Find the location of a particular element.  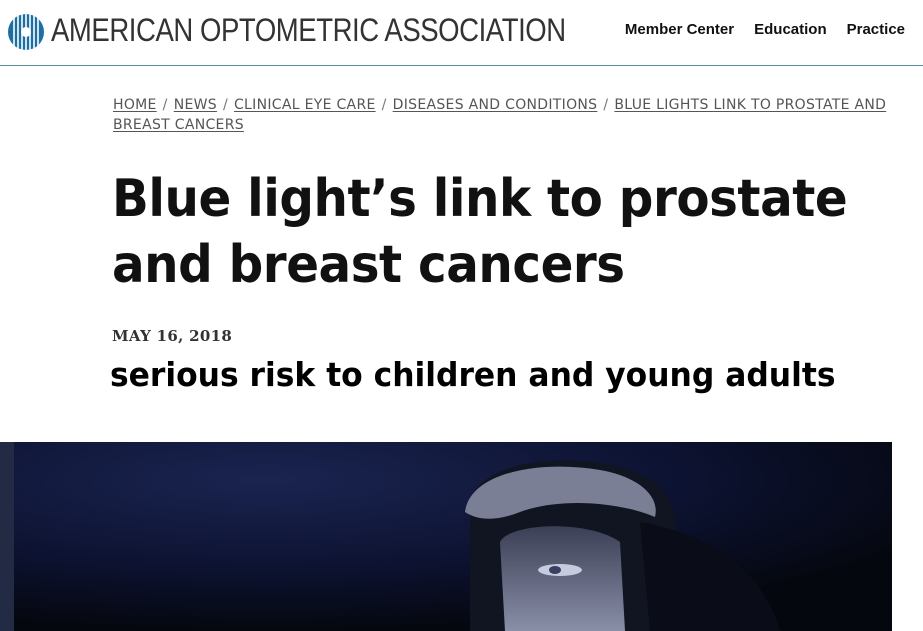

primary-nav: Member Center Education Practice is located at coordinates (765, 29).